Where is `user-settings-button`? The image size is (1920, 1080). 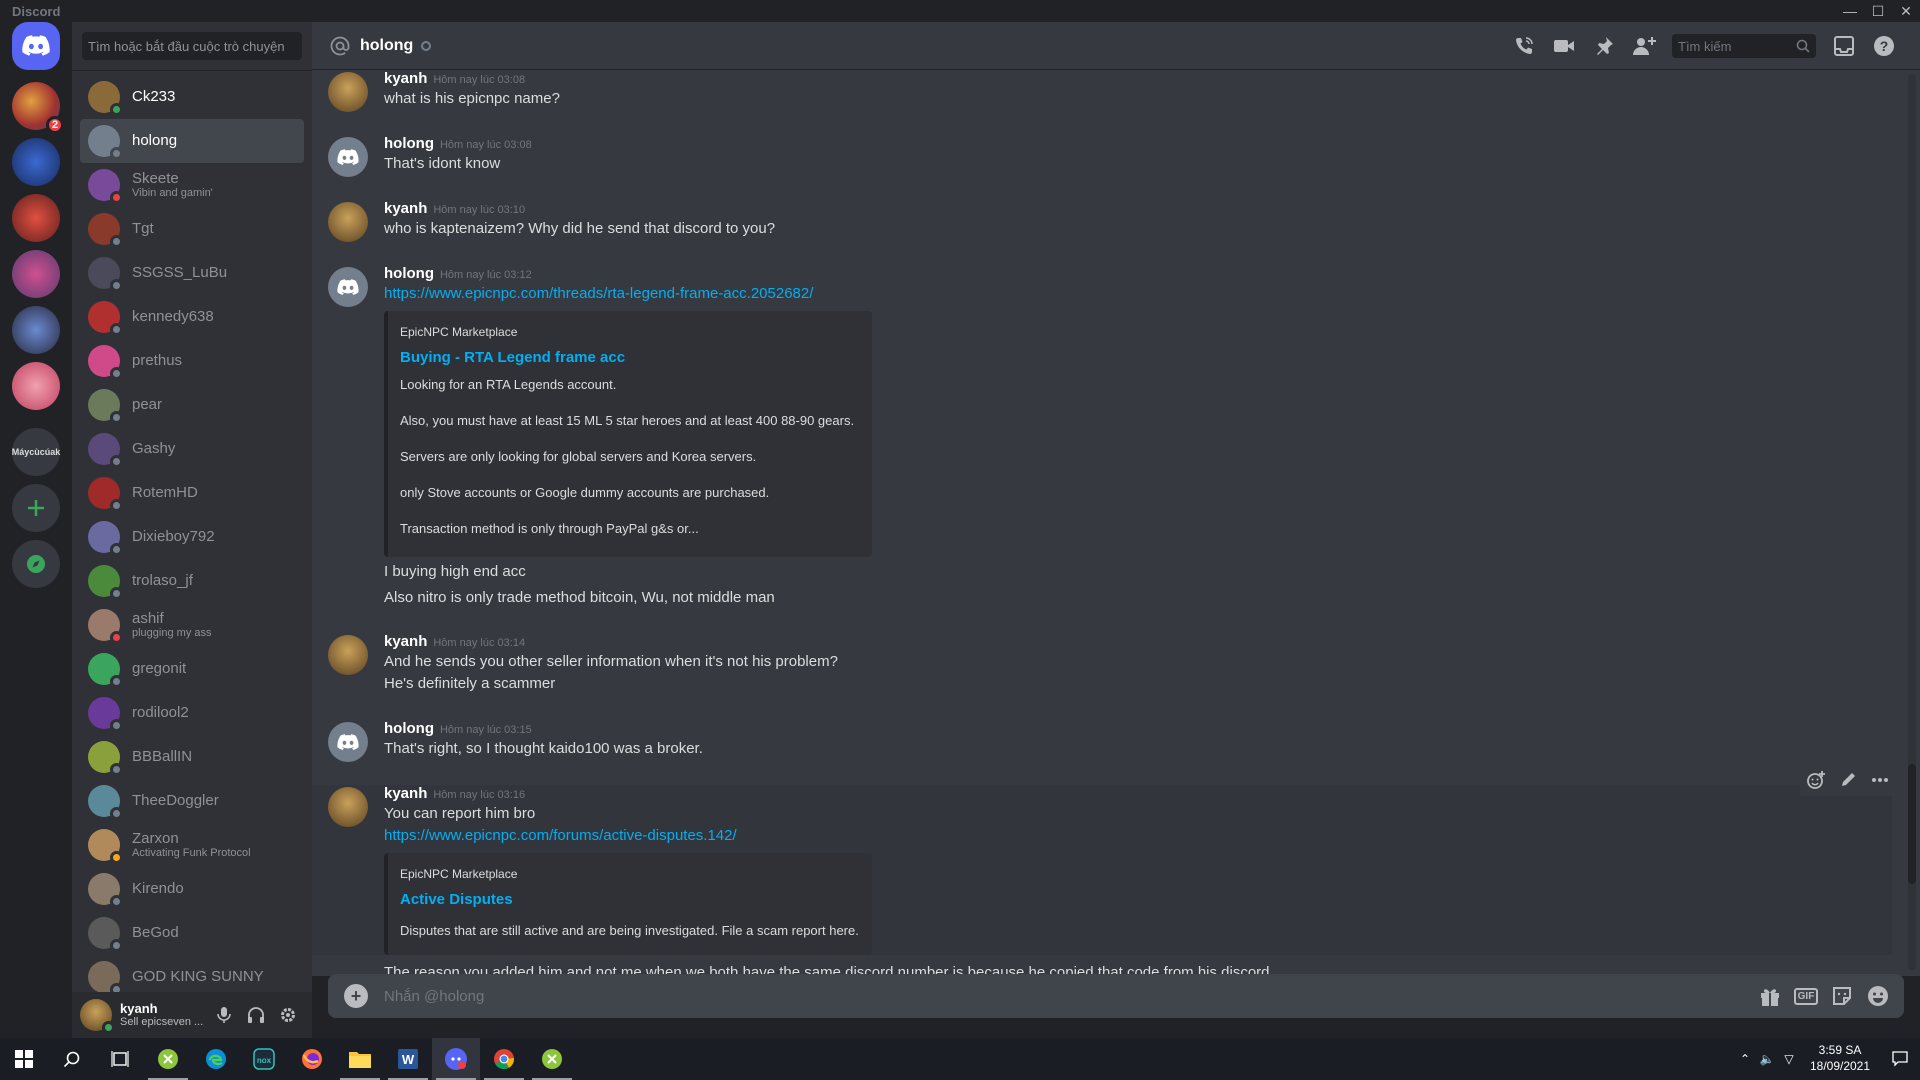 user-settings-button is located at coordinates (288, 1015).